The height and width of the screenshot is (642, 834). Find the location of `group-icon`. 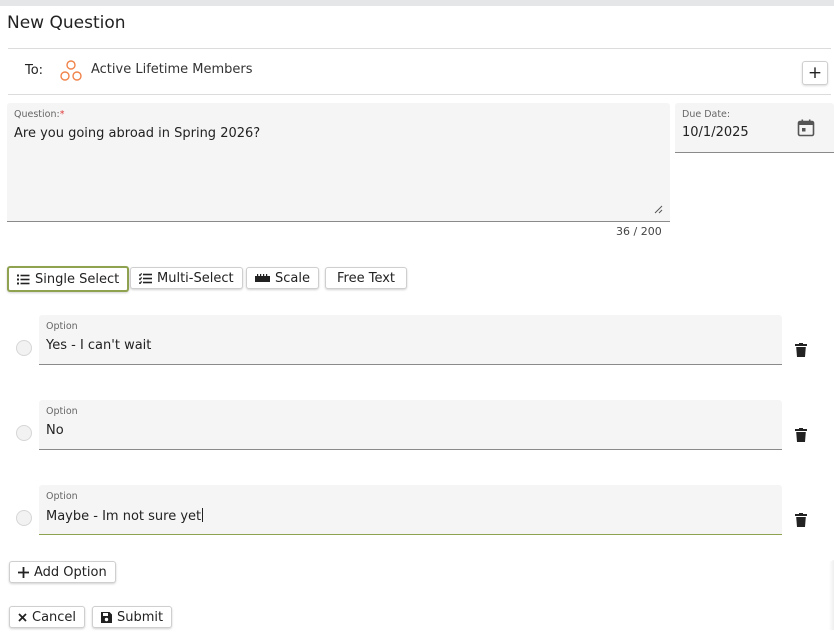

group-icon is located at coordinates (71, 70).